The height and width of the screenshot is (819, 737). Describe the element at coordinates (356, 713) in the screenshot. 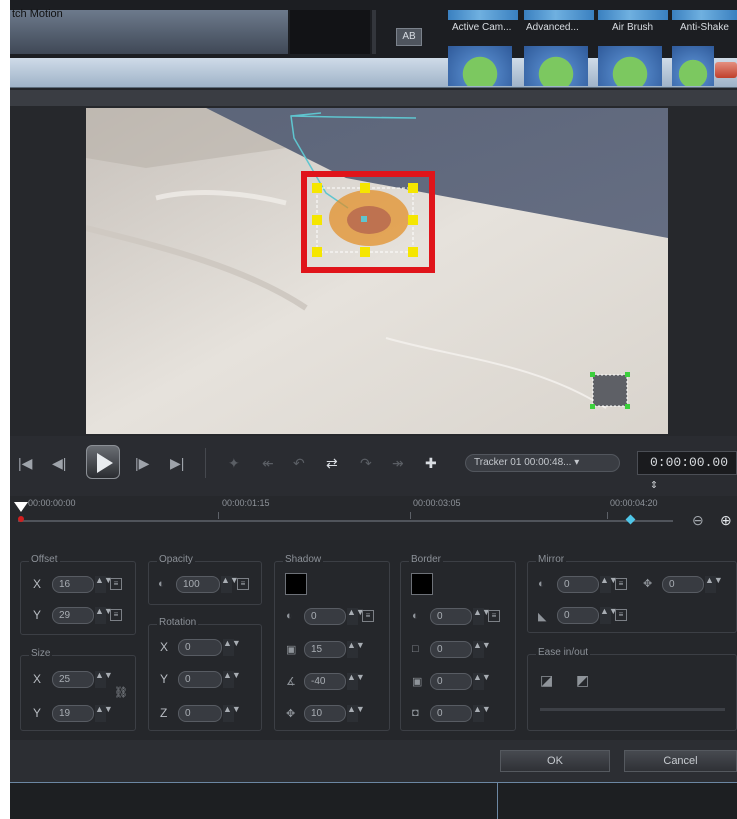

I see `shadow-distance-spinner: ▲▼` at that location.